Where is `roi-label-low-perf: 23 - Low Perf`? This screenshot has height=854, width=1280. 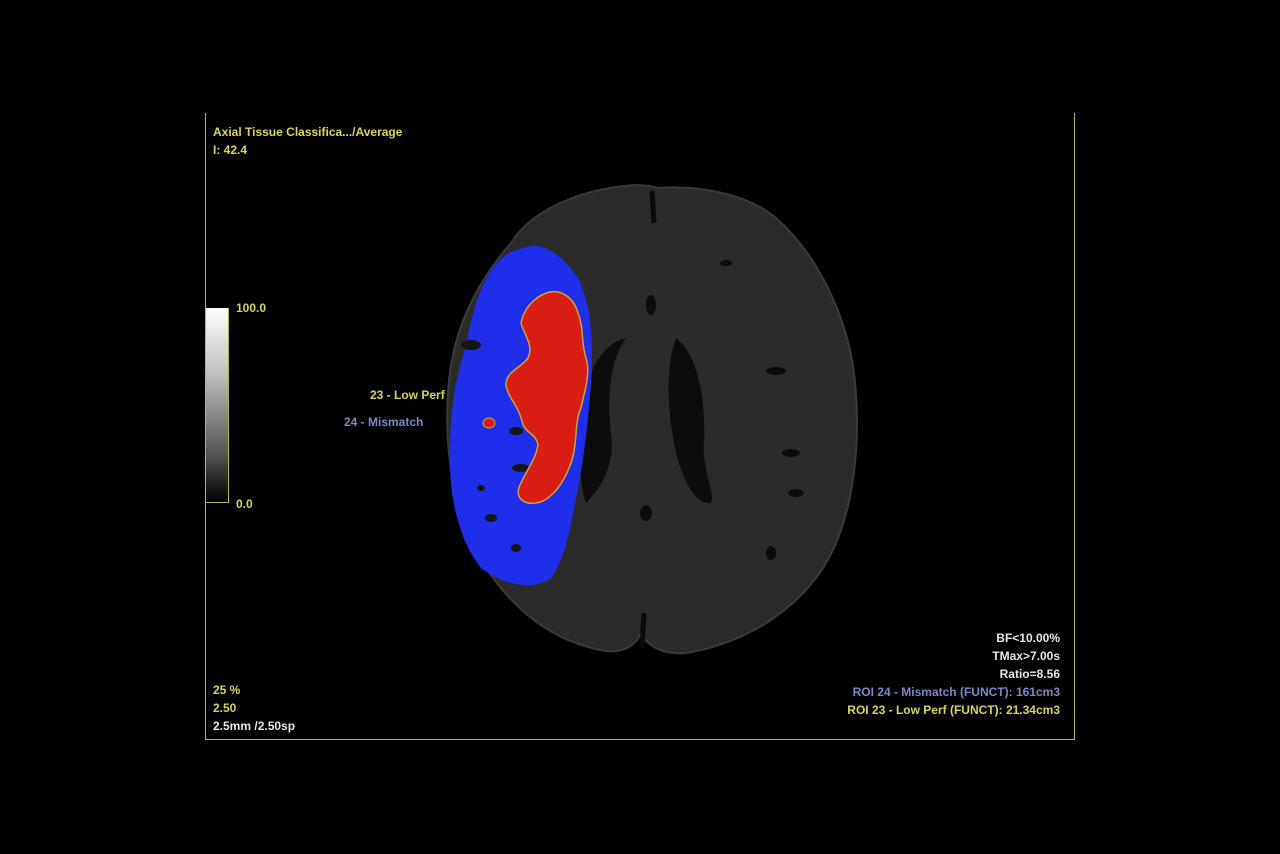
roi-label-low-perf: 23 - Low Perf is located at coordinates (407, 395).